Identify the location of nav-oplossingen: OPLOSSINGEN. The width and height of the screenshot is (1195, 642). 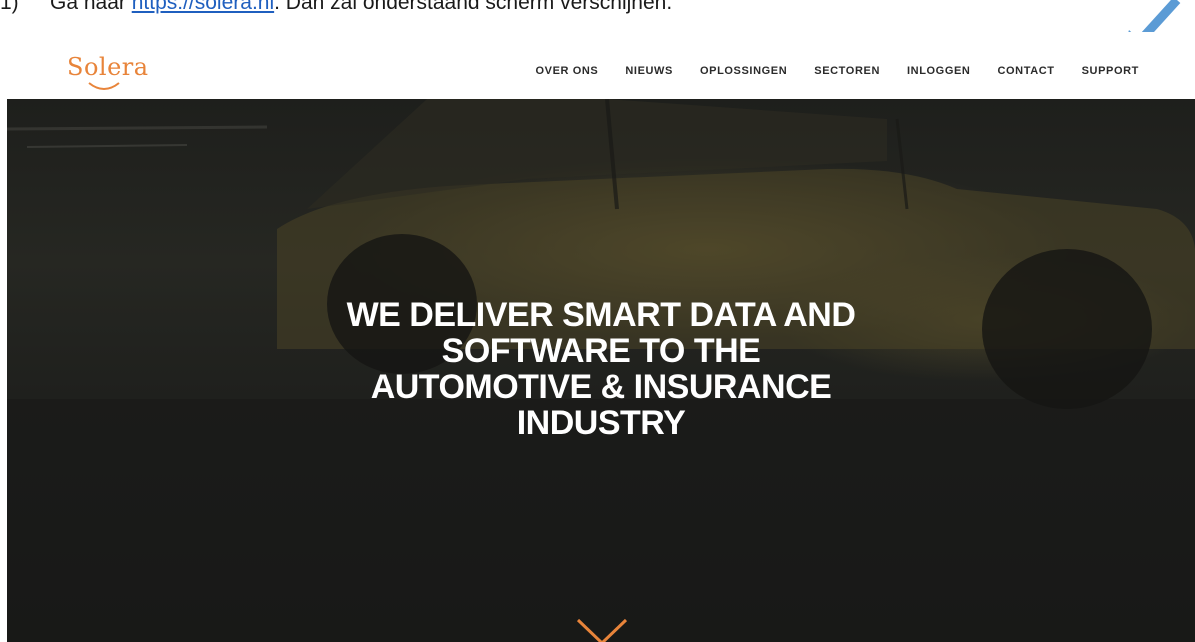
(743, 71).